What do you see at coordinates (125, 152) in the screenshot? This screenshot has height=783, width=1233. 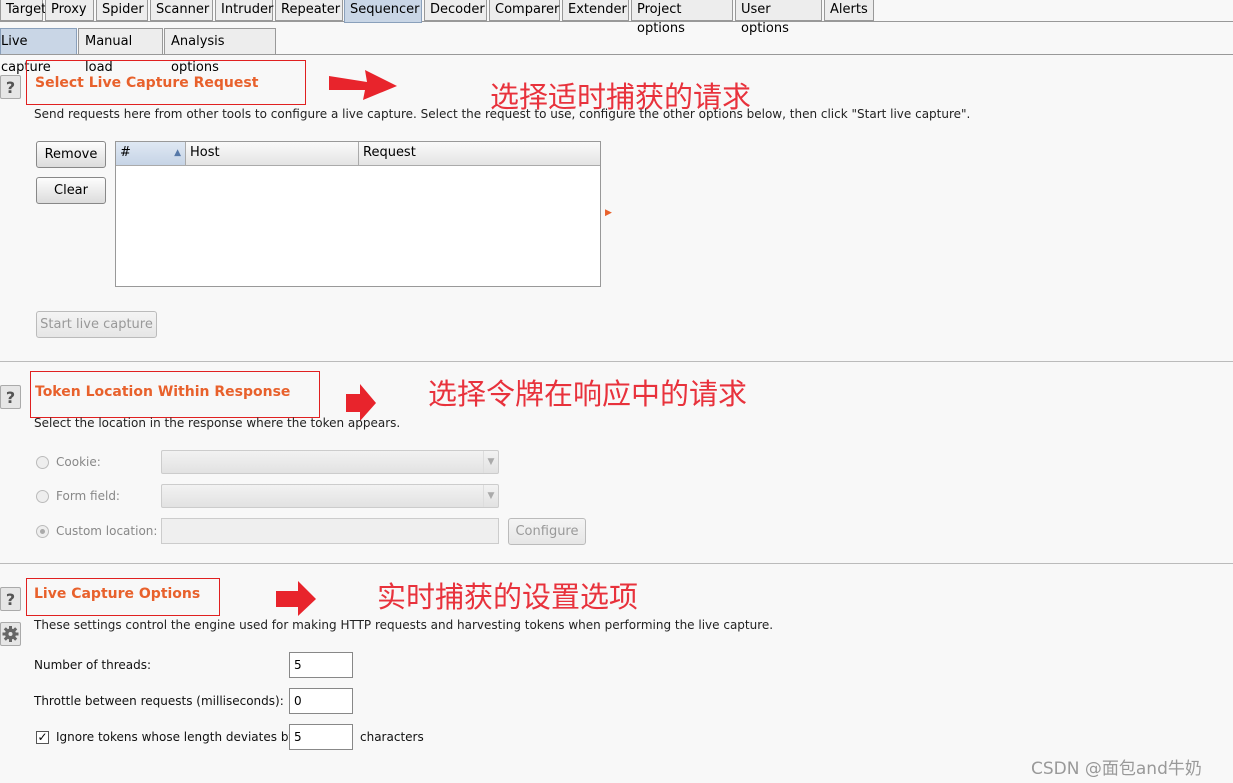 I see `column-header-label: #` at bounding box center [125, 152].